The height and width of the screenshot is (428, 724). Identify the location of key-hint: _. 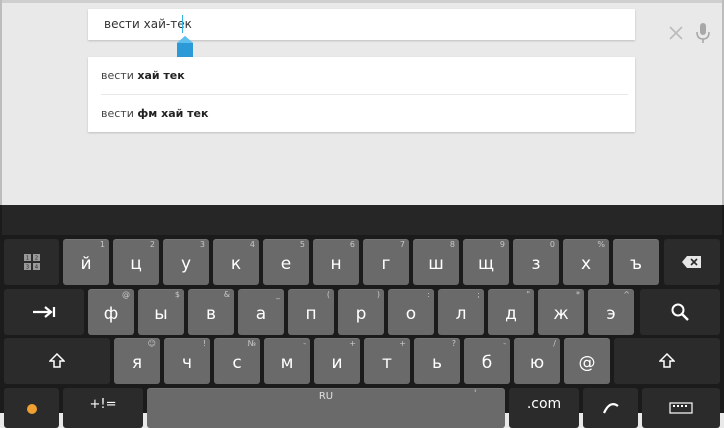
(278, 294).